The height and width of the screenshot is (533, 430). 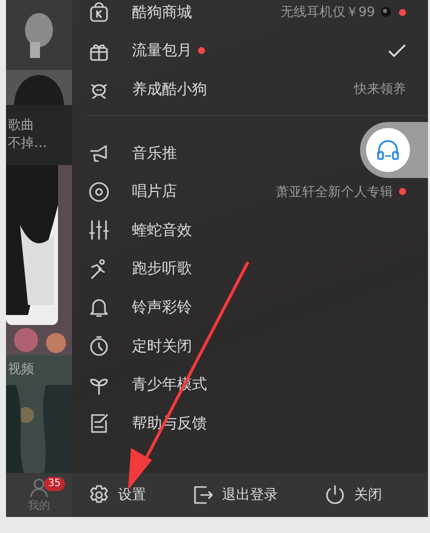 What do you see at coordinates (151, 269) in the screenshot?
I see `menu-item: 跑步听歌` at bounding box center [151, 269].